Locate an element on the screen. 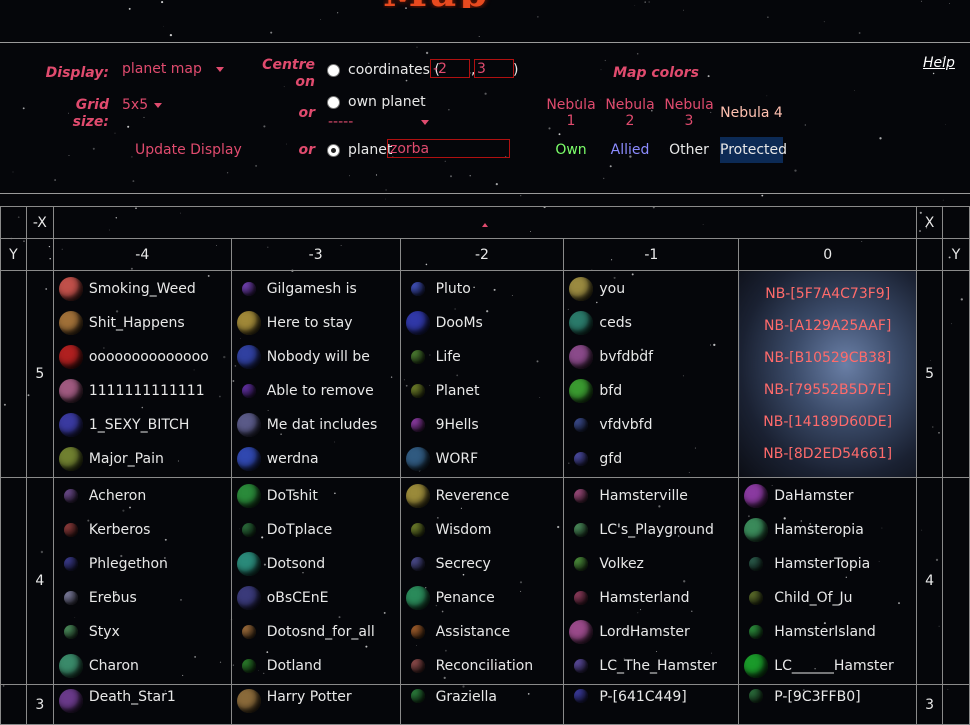 Image resolution: width=970 pixels, height=725 pixels. planet-link: Charon is located at coordinates (142, 666).